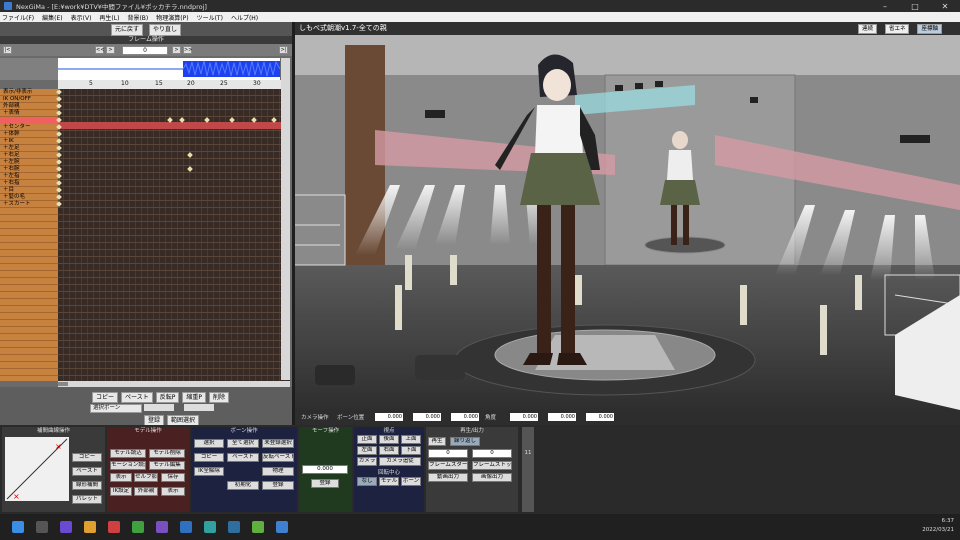  What do you see at coordinates (116, 408) in the screenshot?
I see `select-bone-dropdown: 選択ボーン` at bounding box center [116, 408].